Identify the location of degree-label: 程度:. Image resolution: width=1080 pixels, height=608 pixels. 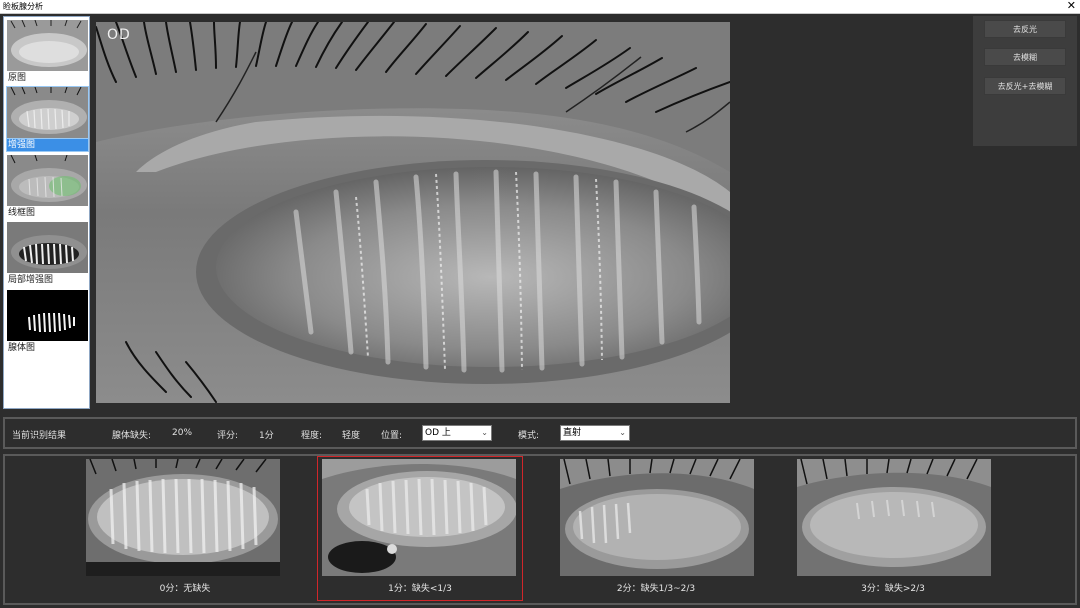
(312, 436).